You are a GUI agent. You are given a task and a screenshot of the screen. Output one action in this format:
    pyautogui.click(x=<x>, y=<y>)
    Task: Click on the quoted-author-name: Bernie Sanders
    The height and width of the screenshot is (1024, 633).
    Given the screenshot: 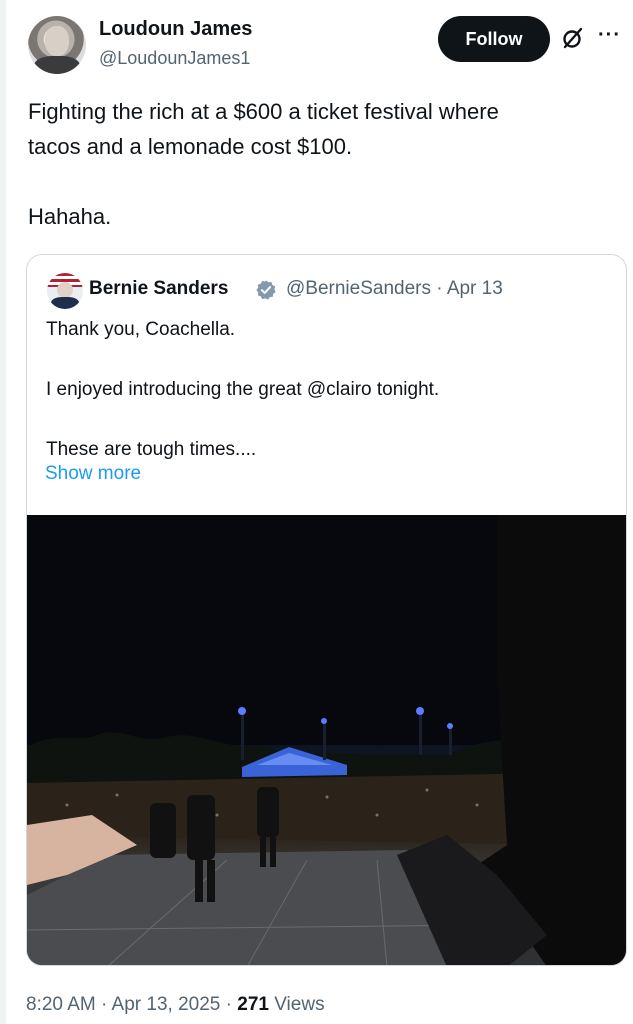 What is the action you would take?
    pyautogui.click(x=159, y=288)
    